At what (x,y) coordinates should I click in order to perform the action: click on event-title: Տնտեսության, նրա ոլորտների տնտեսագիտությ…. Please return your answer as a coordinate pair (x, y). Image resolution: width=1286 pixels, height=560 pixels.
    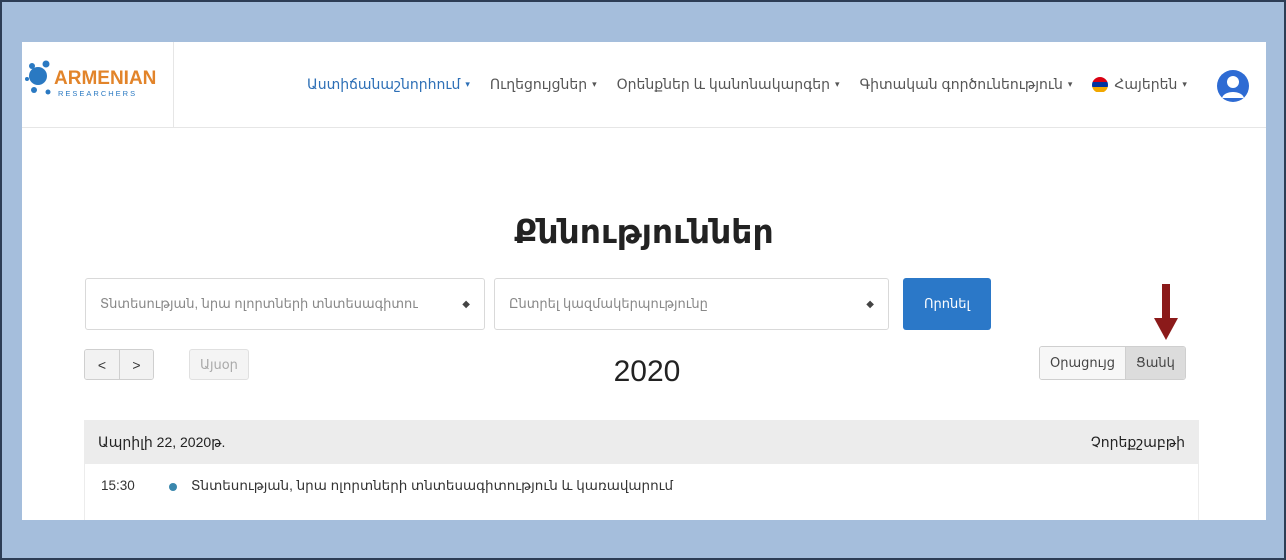
    Looking at the image, I should click on (432, 485).